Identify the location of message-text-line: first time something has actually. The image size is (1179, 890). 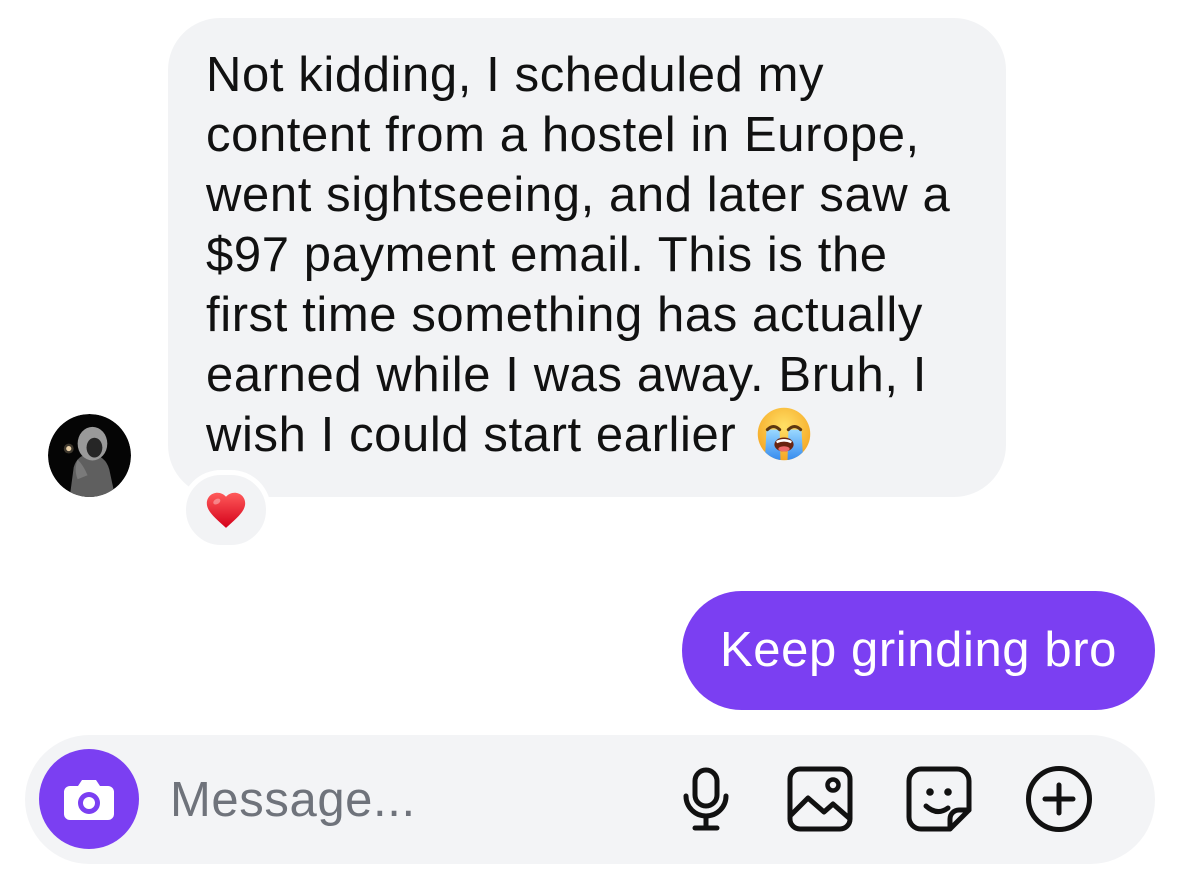
(564, 315).